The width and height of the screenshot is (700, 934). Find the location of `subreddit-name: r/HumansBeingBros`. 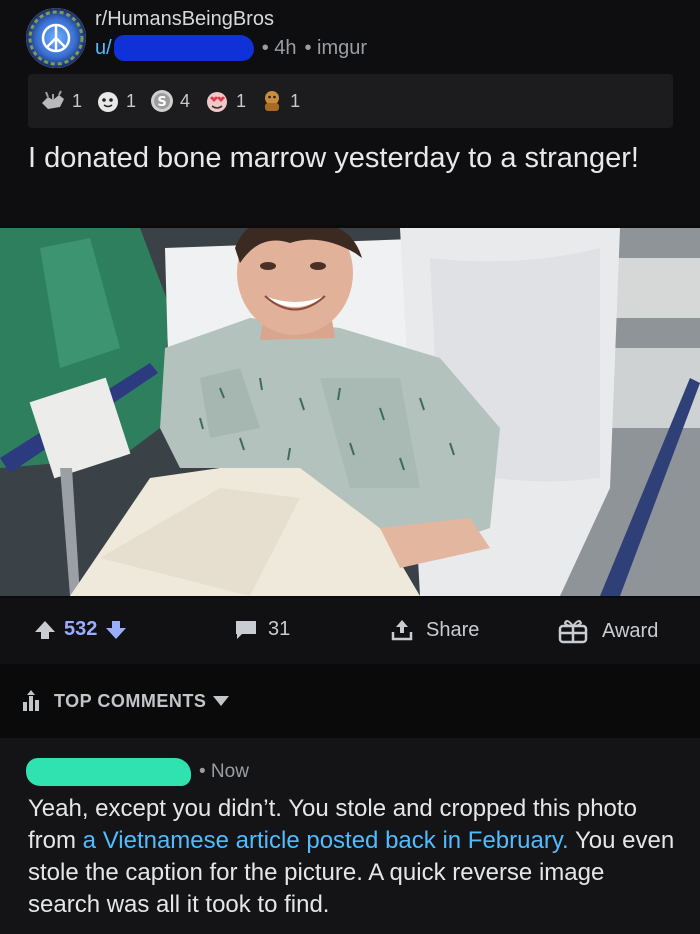

subreddit-name: r/HumansBeingBros is located at coordinates (184, 19).